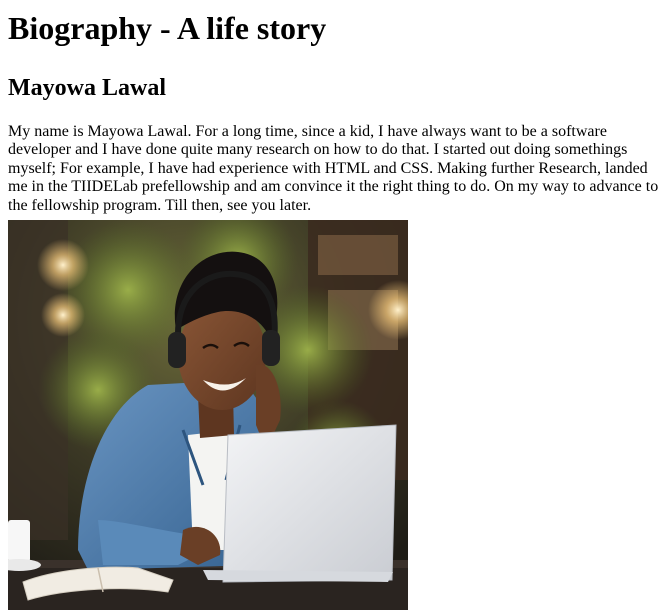 The image size is (666, 610). Describe the element at coordinates (167, 28) in the screenshot. I see `page-title: Biography - A life story` at that location.